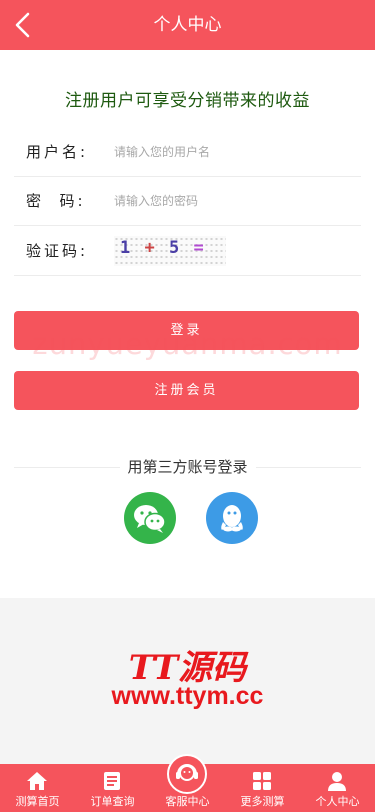 This screenshot has width=375, height=812. What do you see at coordinates (187, 801) in the screenshot?
I see `tab-support-label: 客服中心` at bounding box center [187, 801].